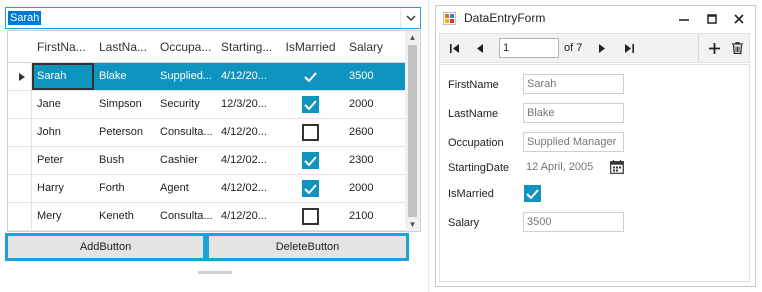  Describe the element at coordinates (712, 18) in the screenshot. I see `maximize-button` at that location.